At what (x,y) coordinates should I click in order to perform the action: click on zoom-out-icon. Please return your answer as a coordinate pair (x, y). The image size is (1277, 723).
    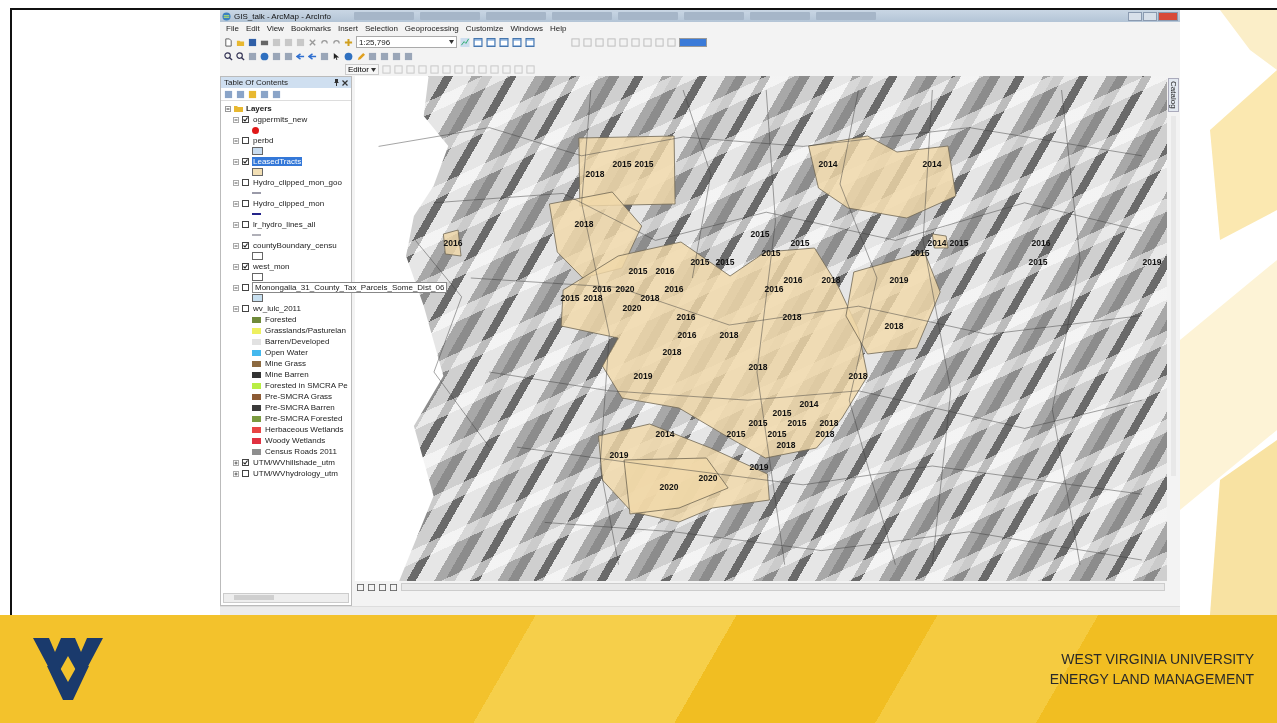
    Looking at the image, I should click on (240, 56).